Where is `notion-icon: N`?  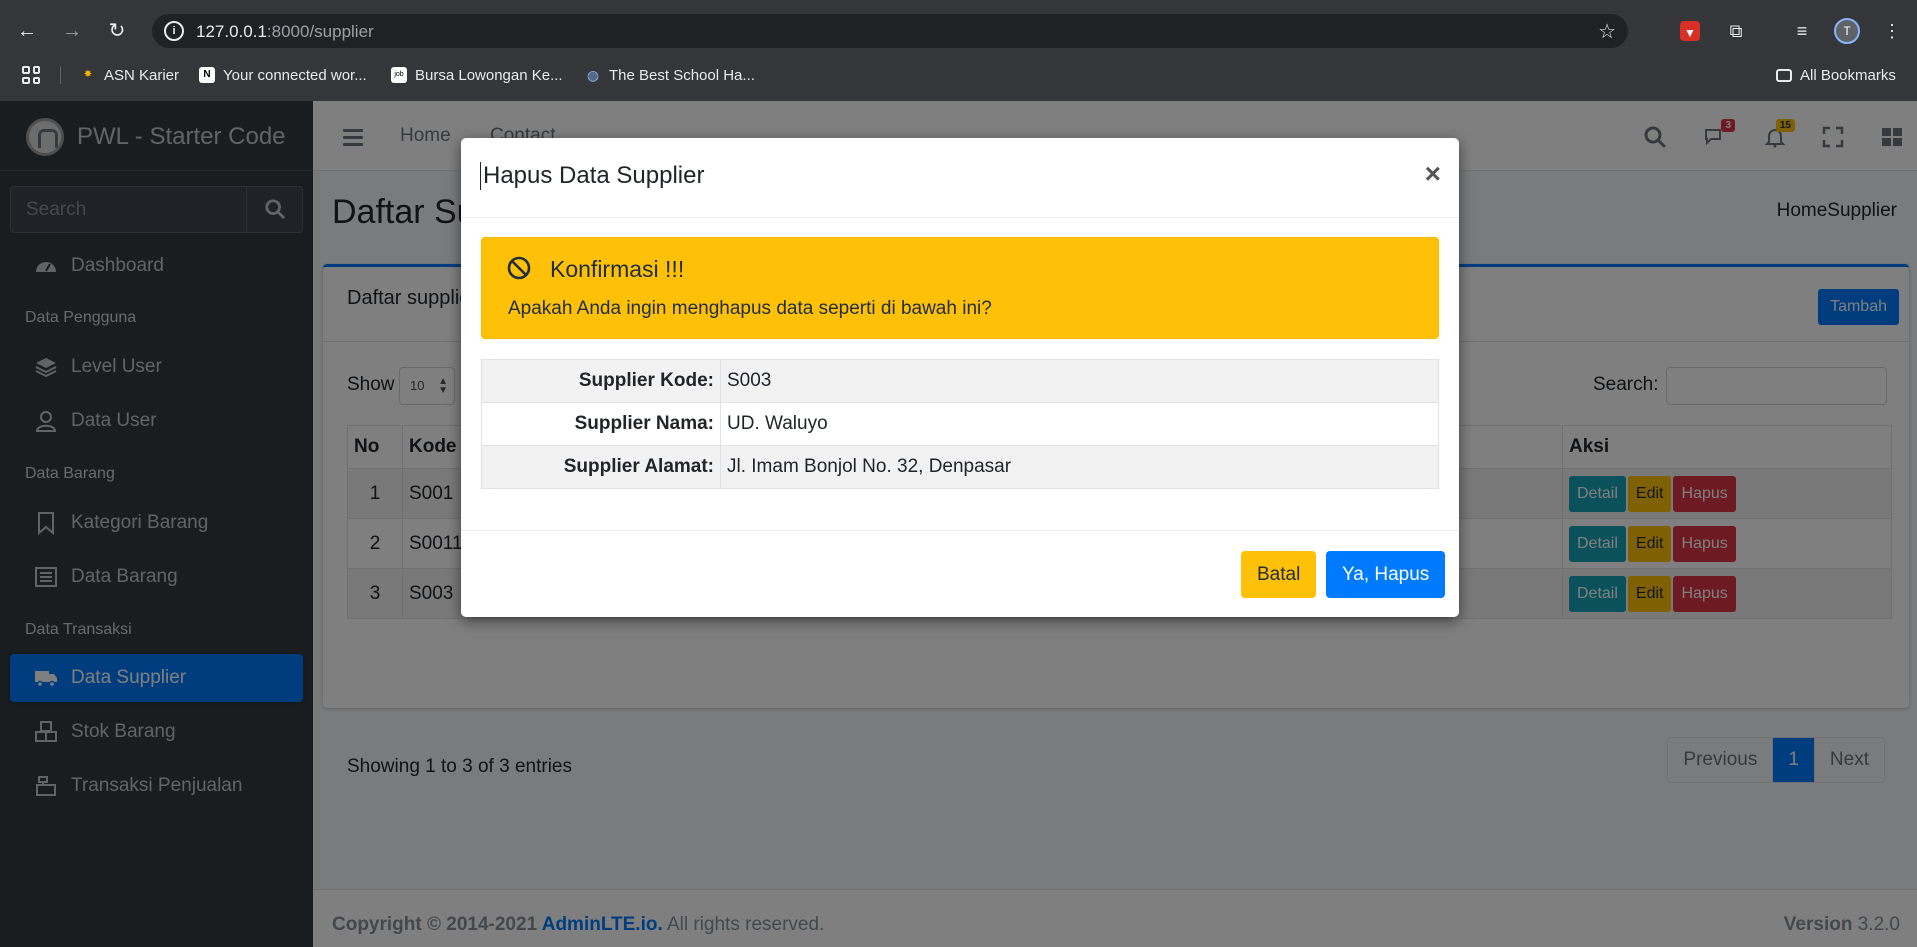 notion-icon: N is located at coordinates (207, 75).